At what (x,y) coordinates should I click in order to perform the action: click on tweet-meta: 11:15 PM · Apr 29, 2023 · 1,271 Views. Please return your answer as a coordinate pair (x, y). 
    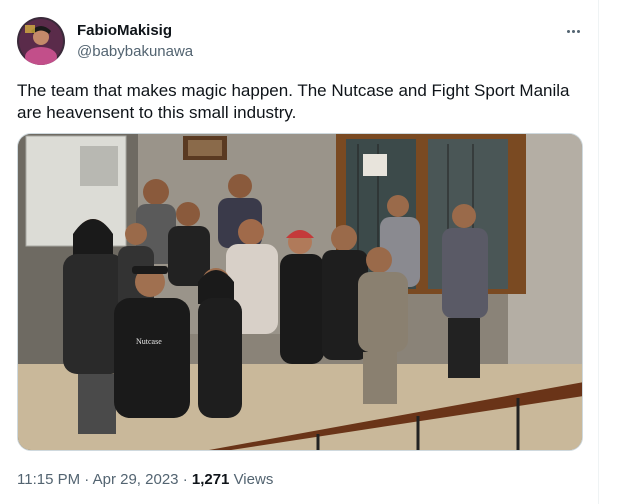
    Looking at the image, I should click on (145, 480).